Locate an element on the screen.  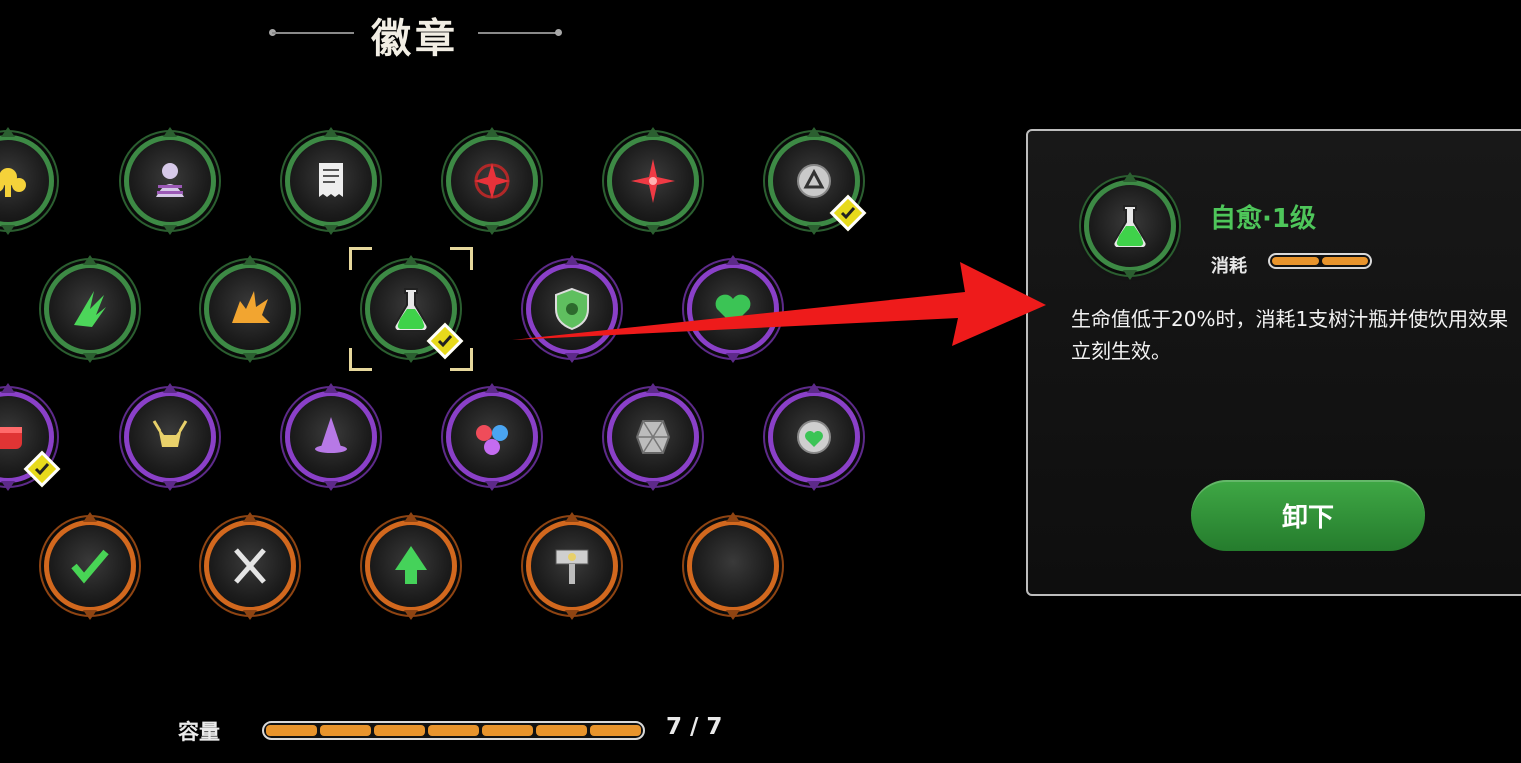
capacity-label: 容量 is located at coordinates (199, 732).